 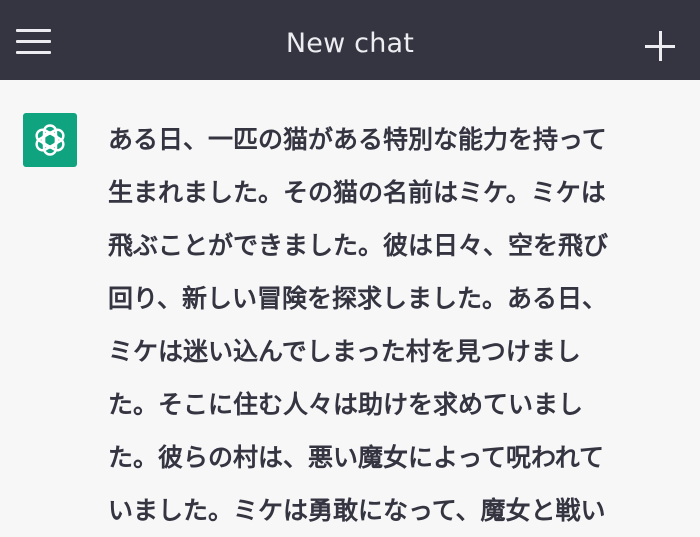 What do you see at coordinates (660, 46) in the screenshot?
I see `new-chat-plus-icon` at bounding box center [660, 46].